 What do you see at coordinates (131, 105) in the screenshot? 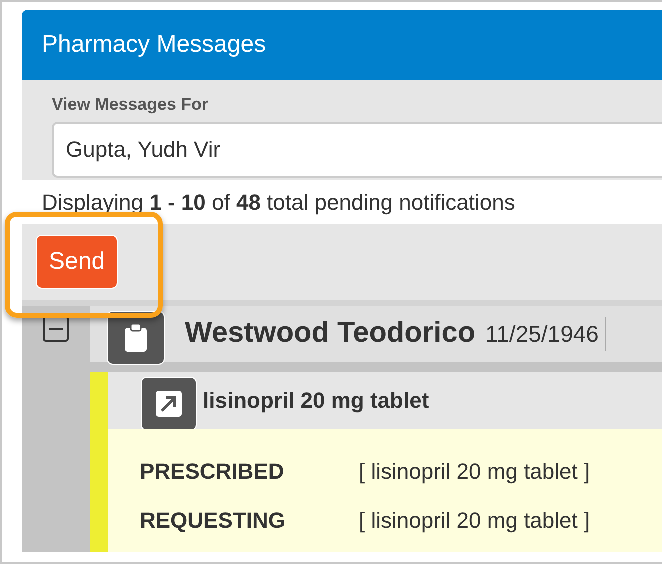
I see `field-label: View Messages For` at bounding box center [131, 105].